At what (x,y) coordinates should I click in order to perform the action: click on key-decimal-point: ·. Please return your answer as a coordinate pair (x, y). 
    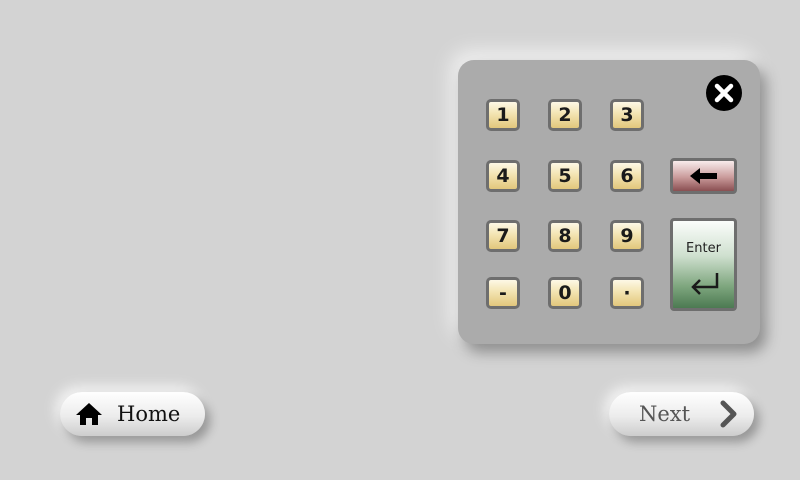
    Looking at the image, I should click on (627, 293).